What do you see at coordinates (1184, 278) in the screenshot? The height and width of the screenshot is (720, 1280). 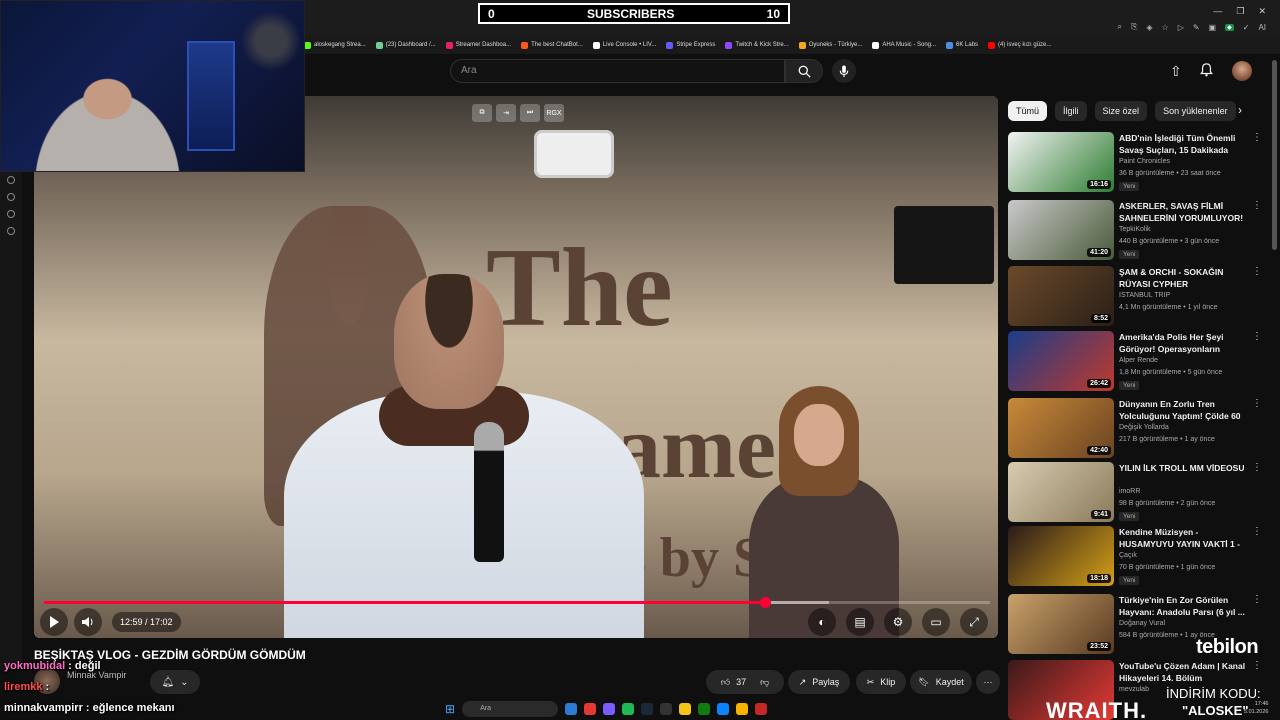 I see `recommendation-title: ŞAM & ORCHI - SOKAĞIN RÜYASI CYPHER` at bounding box center [1184, 278].